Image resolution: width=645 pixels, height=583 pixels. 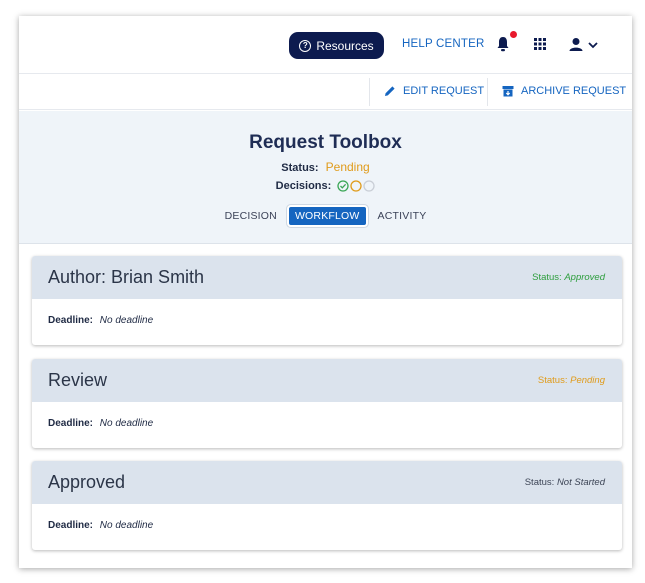 What do you see at coordinates (508, 91) in the screenshot?
I see `archive-icon` at bounding box center [508, 91].